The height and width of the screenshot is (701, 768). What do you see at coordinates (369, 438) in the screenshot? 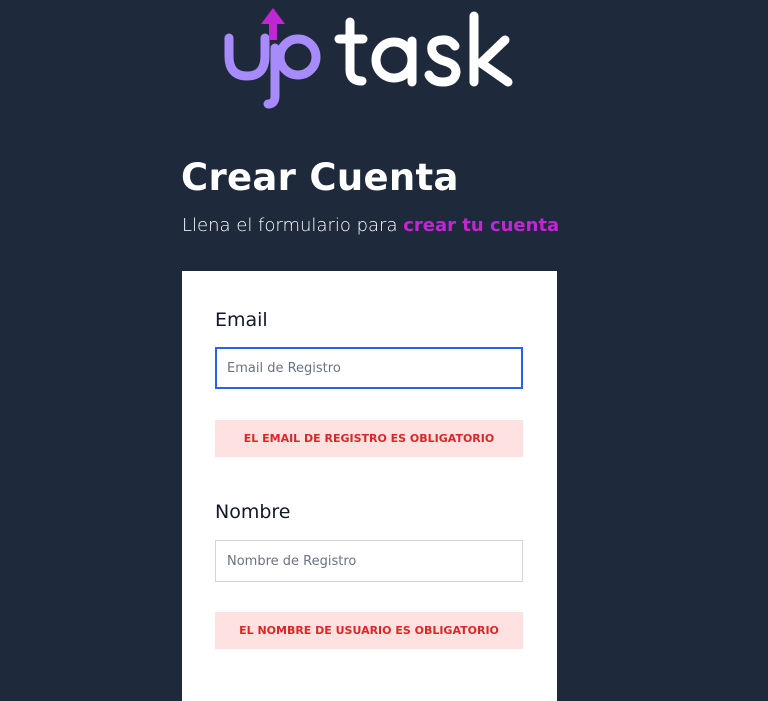
I see `email-error-alert: EL EMAIL DE REGISTRO ES OBLIGATORIO` at bounding box center [369, 438].